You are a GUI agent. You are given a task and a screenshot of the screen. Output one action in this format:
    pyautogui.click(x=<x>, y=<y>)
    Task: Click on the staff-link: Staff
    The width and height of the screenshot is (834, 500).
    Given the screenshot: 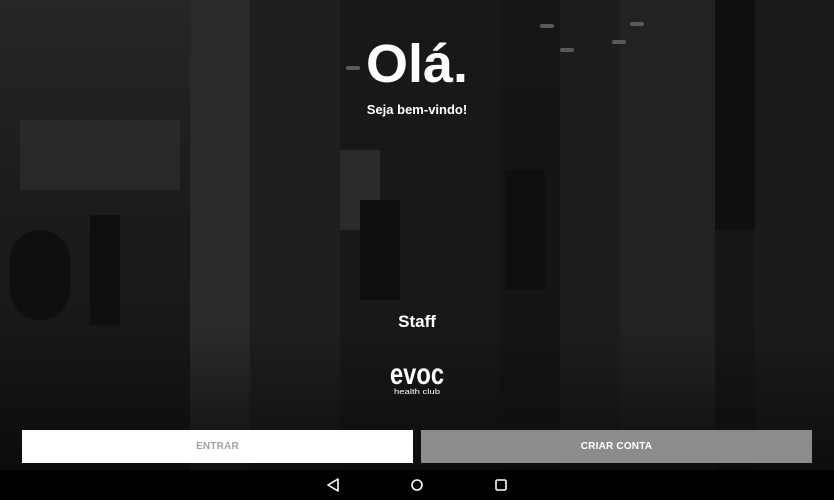 What is the action you would take?
    pyautogui.click(x=417, y=322)
    